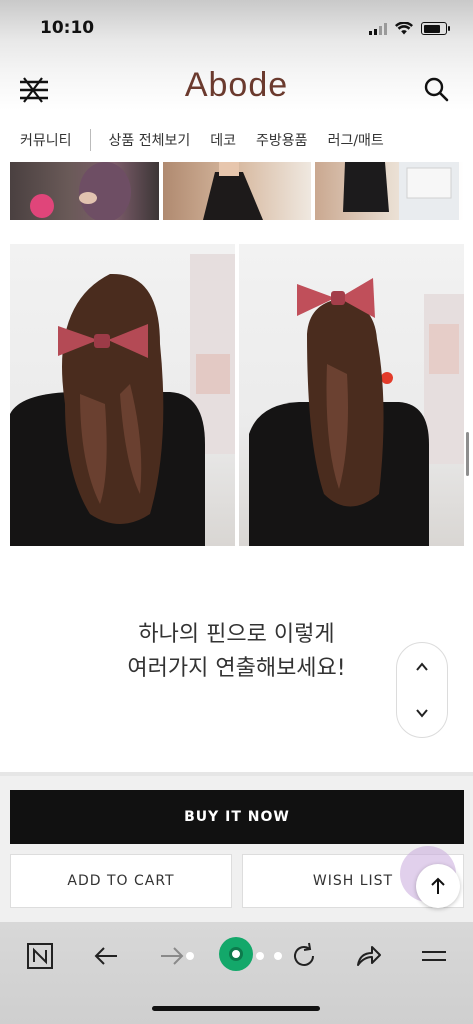 This screenshot has height=1024, width=473. I want to click on hair-photo-ponytail, so click(351, 395).